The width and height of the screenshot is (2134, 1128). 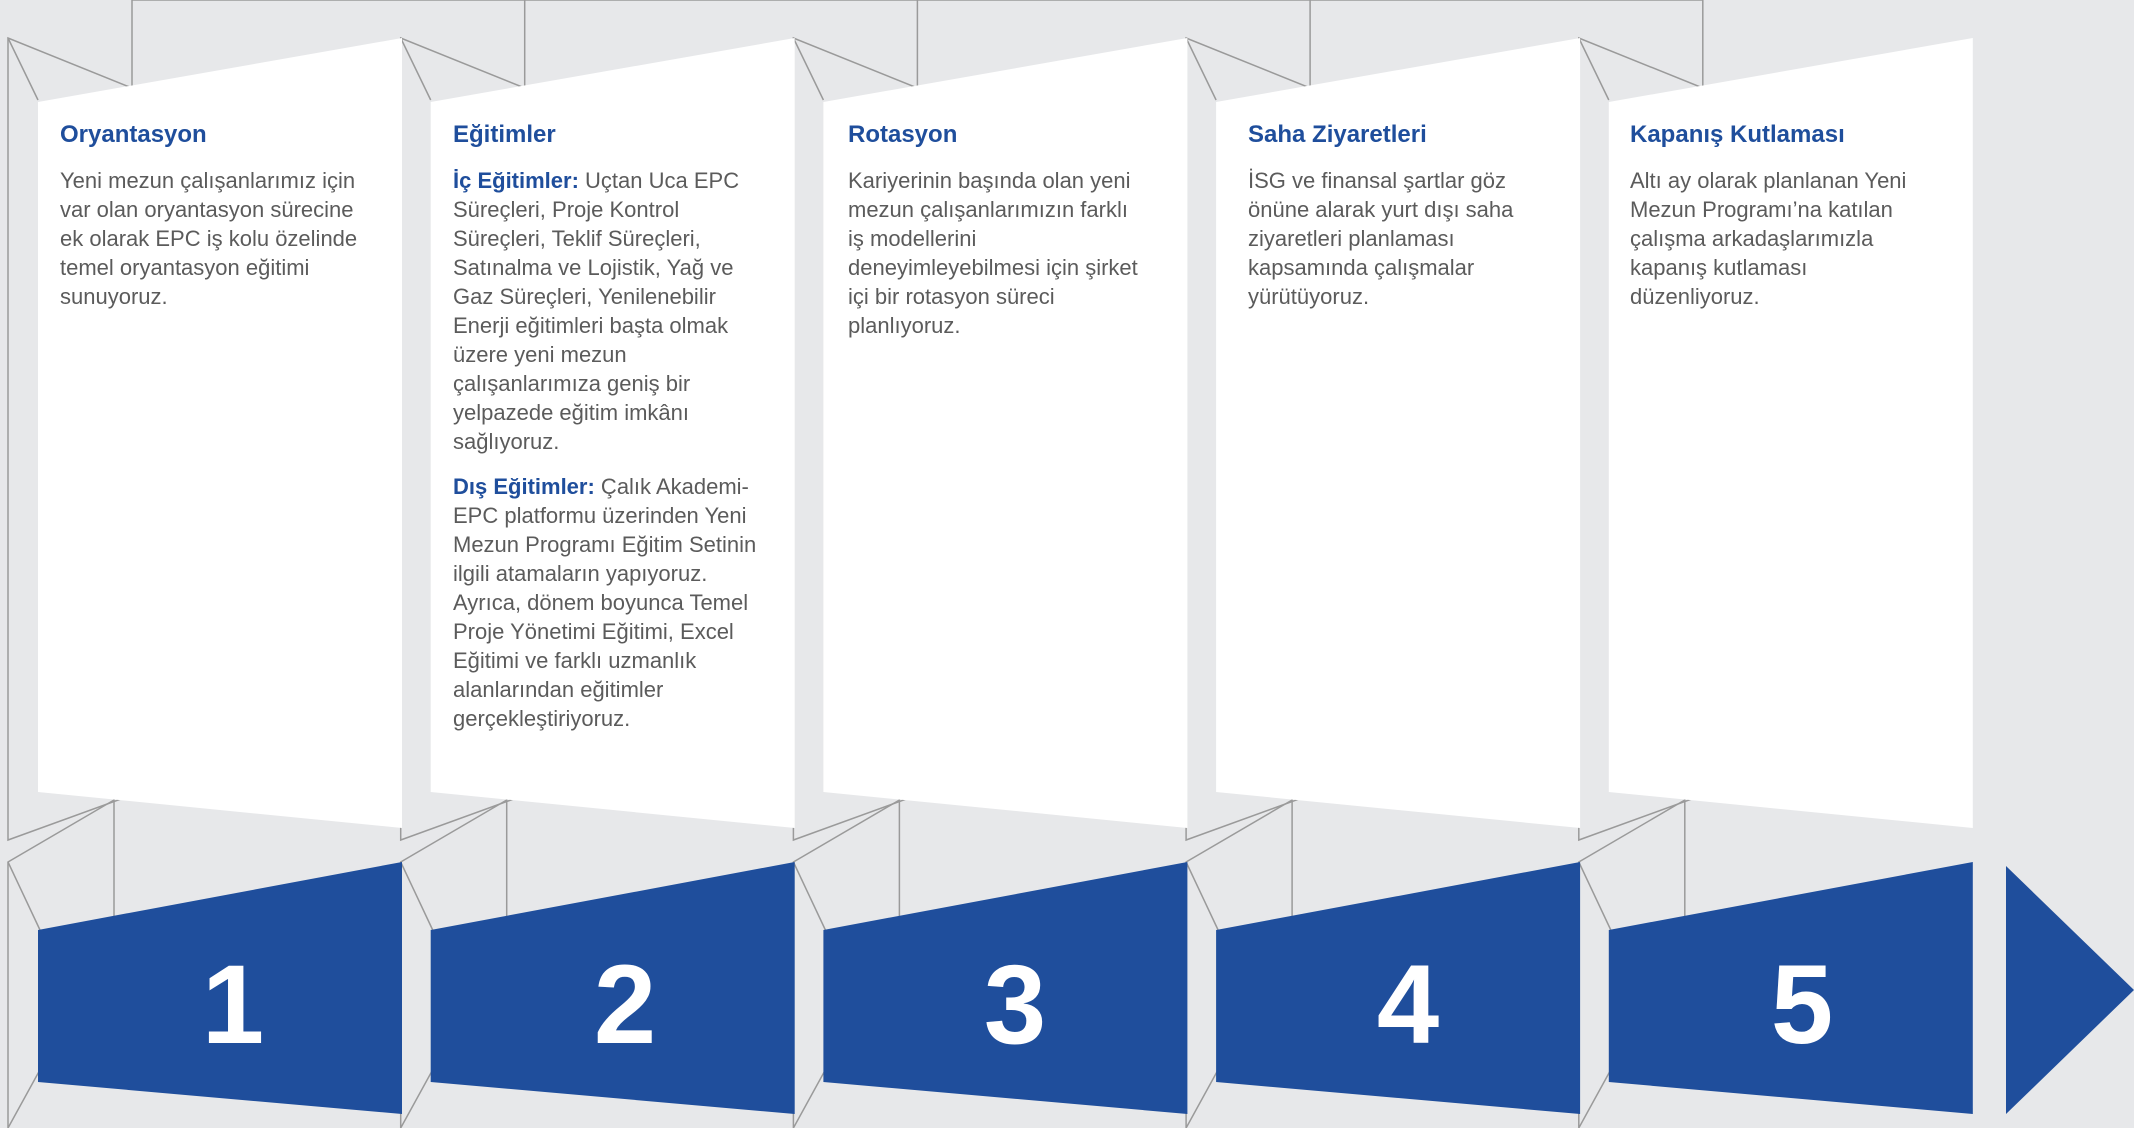 What do you see at coordinates (133, 134) in the screenshot?
I see `step-title: Oryantasyon` at bounding box center [133, 134].